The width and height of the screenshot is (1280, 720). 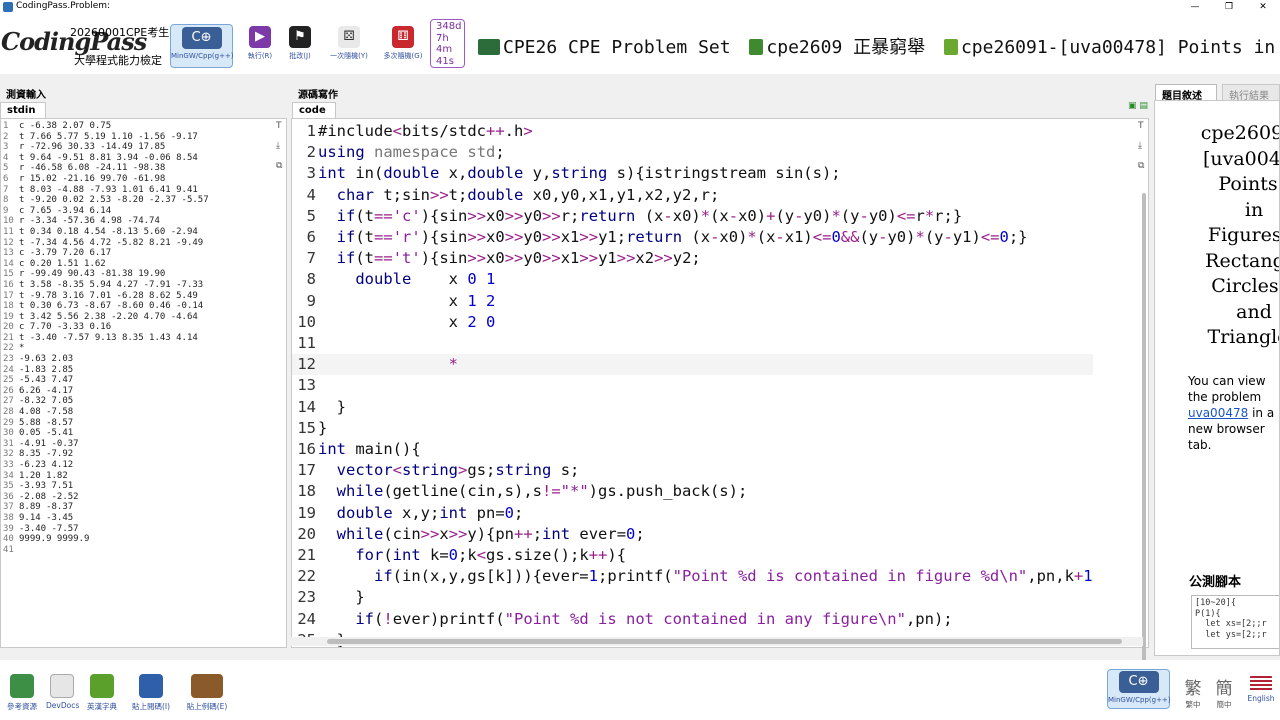 What do you see at coordinates (1261, 683) in the screenshot?
I see `us-flag-icon` at bounding box center [1261, 683].